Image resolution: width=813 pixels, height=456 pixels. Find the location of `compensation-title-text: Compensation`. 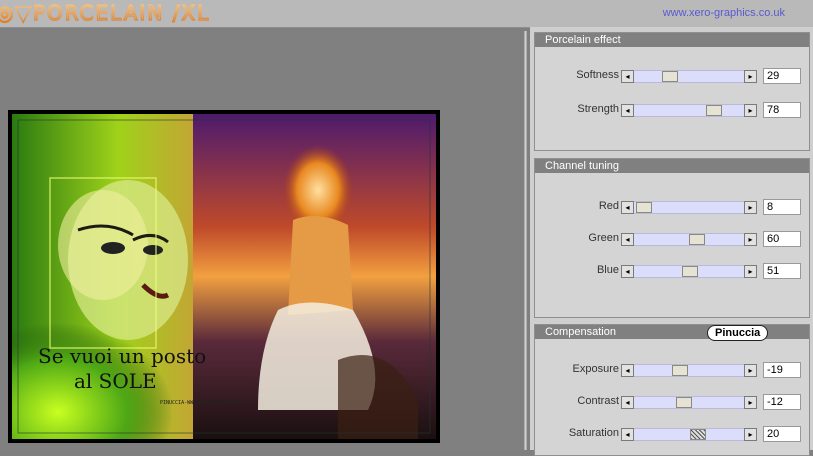

compensation-title-text: Compensation is located at coordinates (580, 332).